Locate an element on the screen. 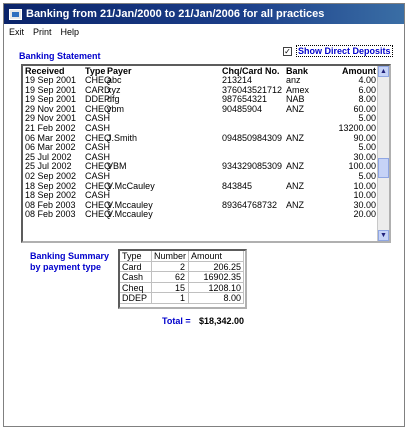 The height and width of the screenshot is (432, 410). cell-payer: V.McCauley is located at coordinates (131, 185).